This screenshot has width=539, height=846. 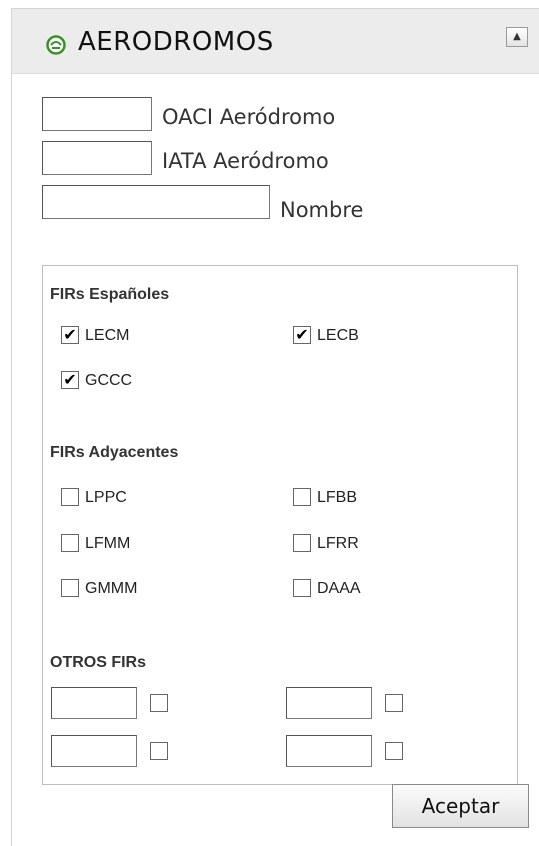 What do you see at coordinates (249, 117) in the screenshot?
I see `oaci-label: OACI Aeródromo` at bounding box center [249, 117].